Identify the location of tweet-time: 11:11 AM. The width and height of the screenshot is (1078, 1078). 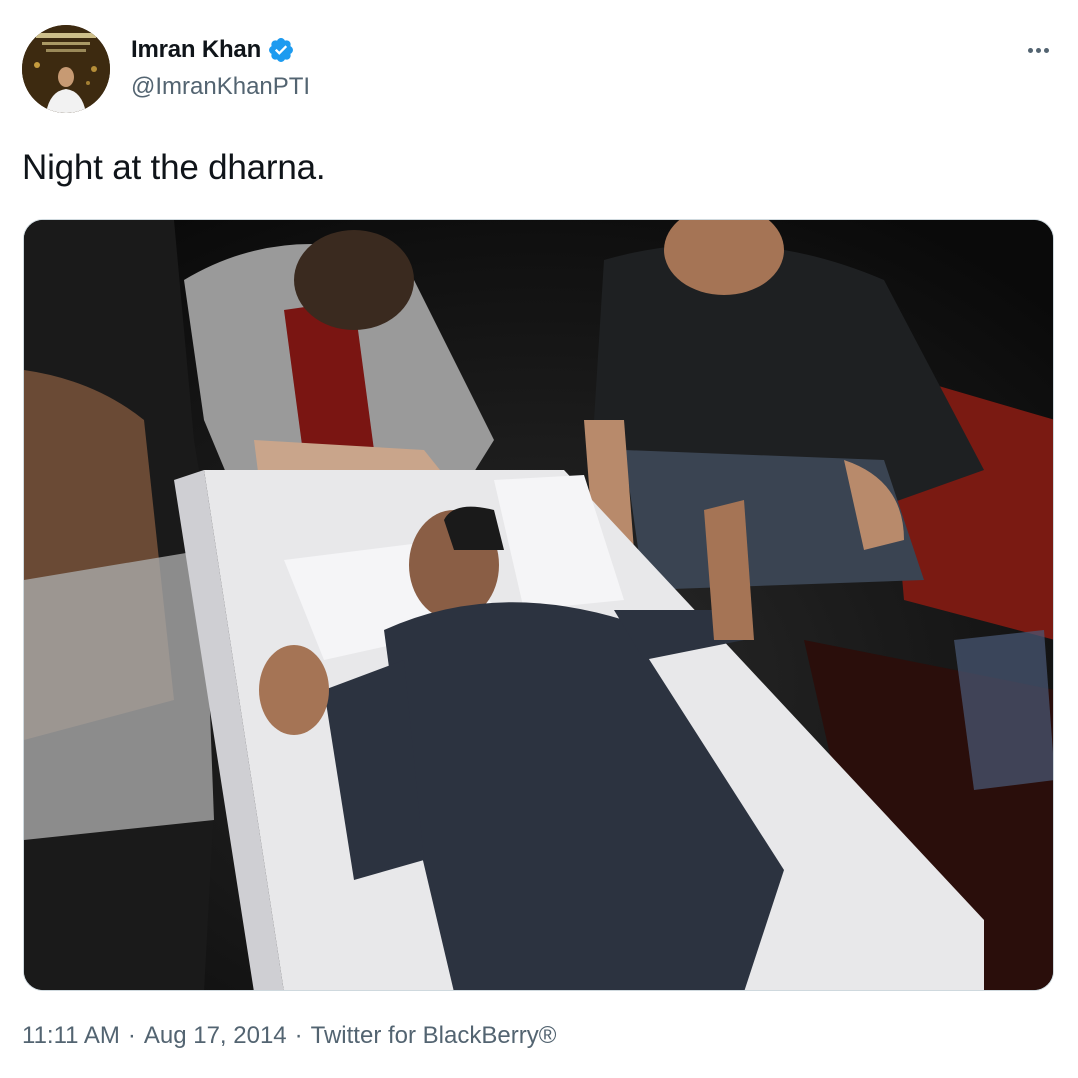
(71, 1036).